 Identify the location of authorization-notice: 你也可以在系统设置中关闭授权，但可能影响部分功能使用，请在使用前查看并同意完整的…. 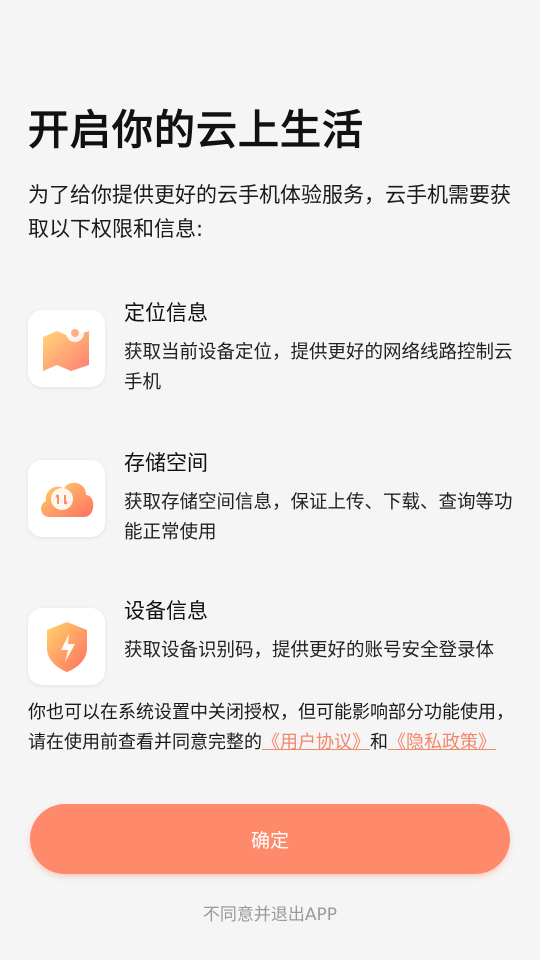
(273, 728).